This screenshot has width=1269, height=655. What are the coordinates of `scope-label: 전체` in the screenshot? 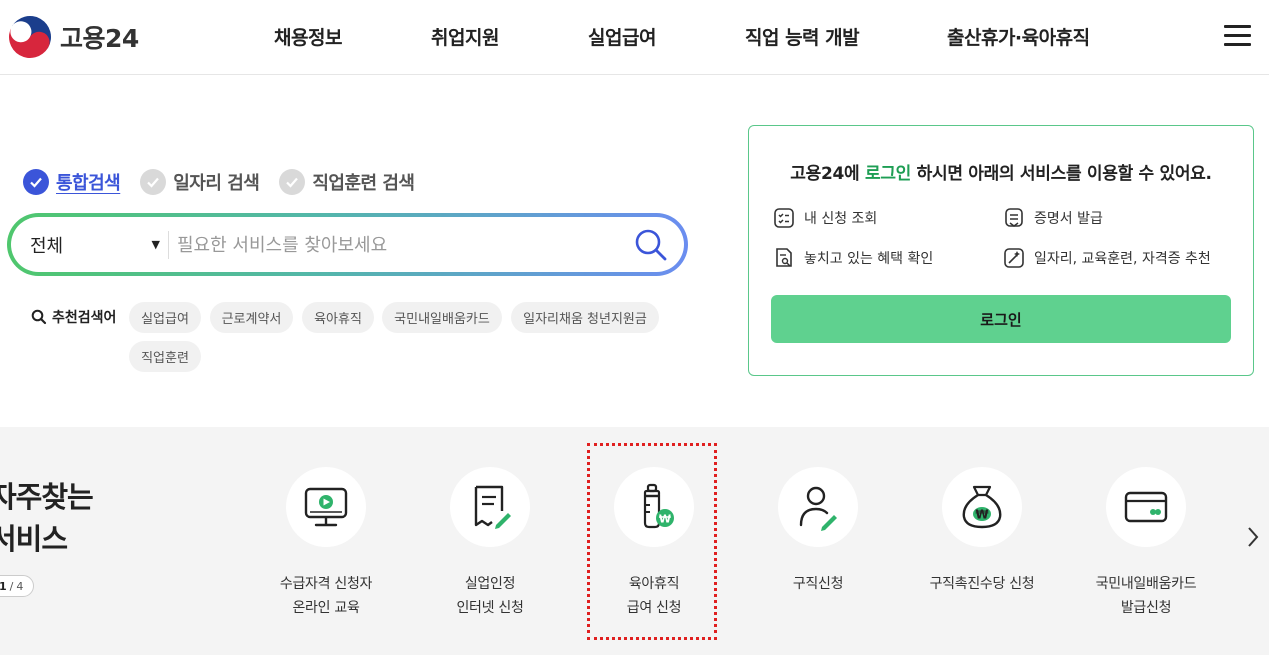 It's located at (47, 246).